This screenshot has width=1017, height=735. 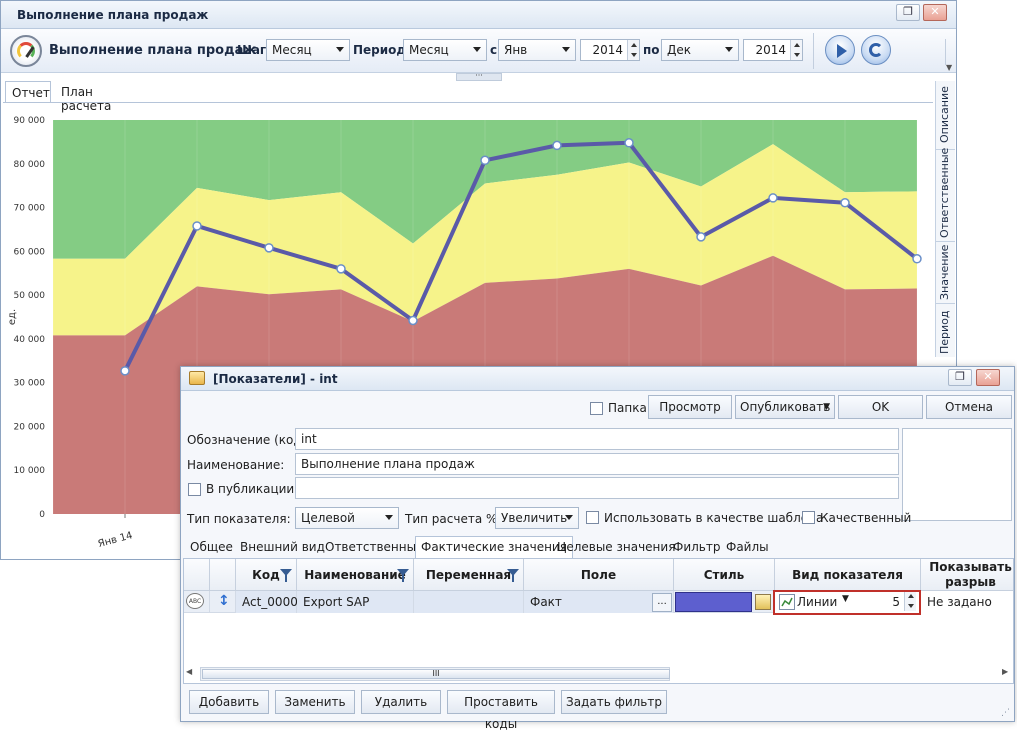 What do you see at coordinates (967, 575) in the screenshot?
I see `grid-header-gap: Показывать разрыв` at bounding box center [967, 575].